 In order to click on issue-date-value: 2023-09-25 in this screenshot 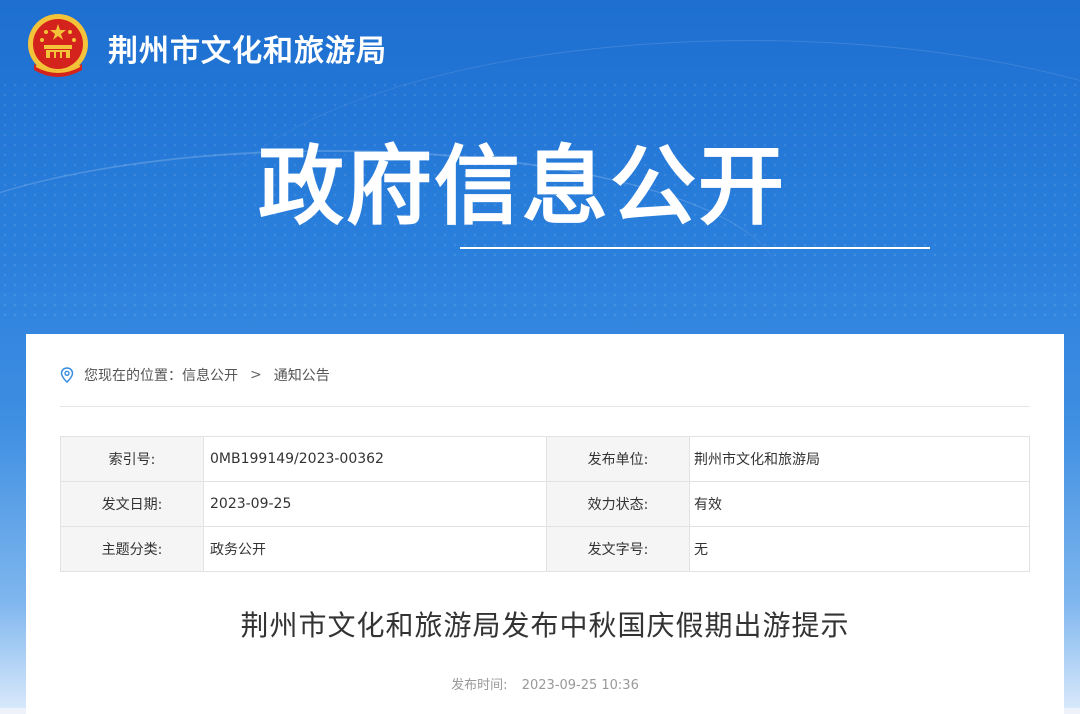, I will do `click(375, 504)`.